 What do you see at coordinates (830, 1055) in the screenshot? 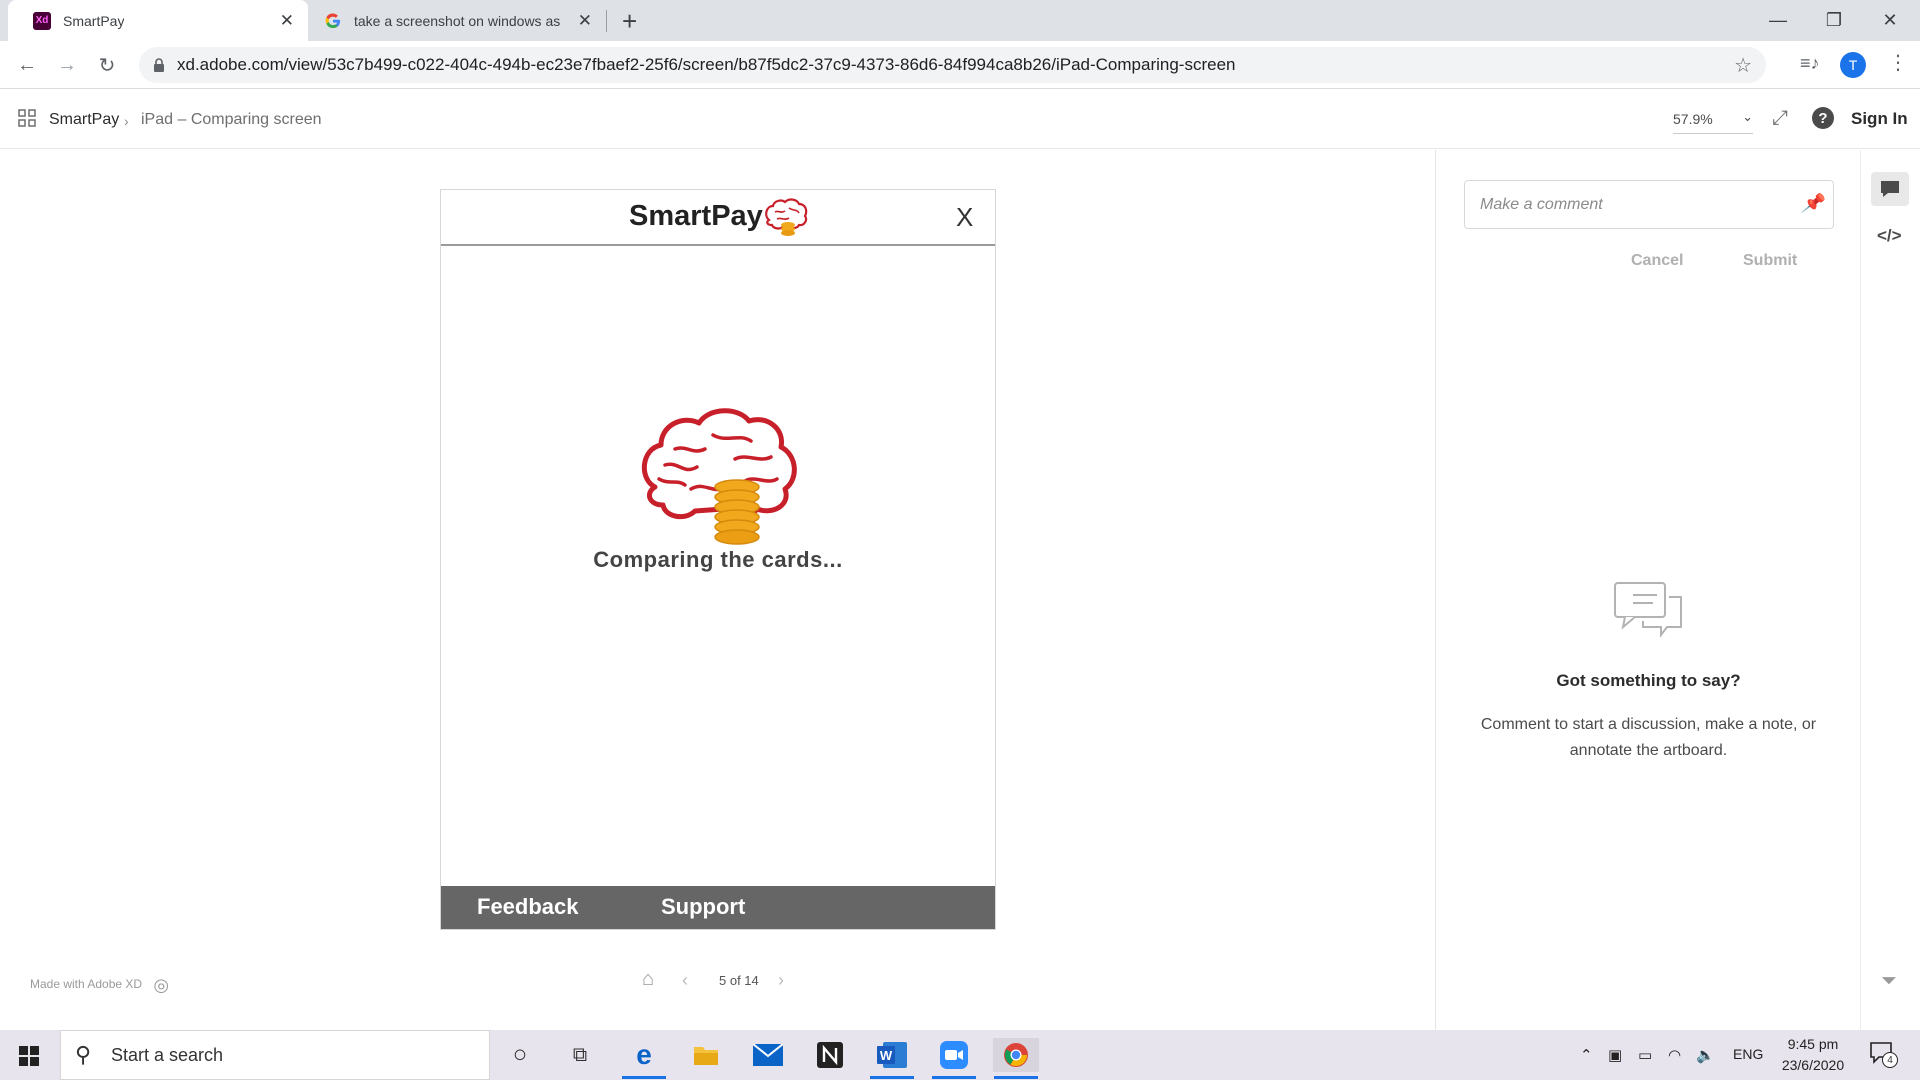
I see `notion-icon` at bounding box center [830, 1055].